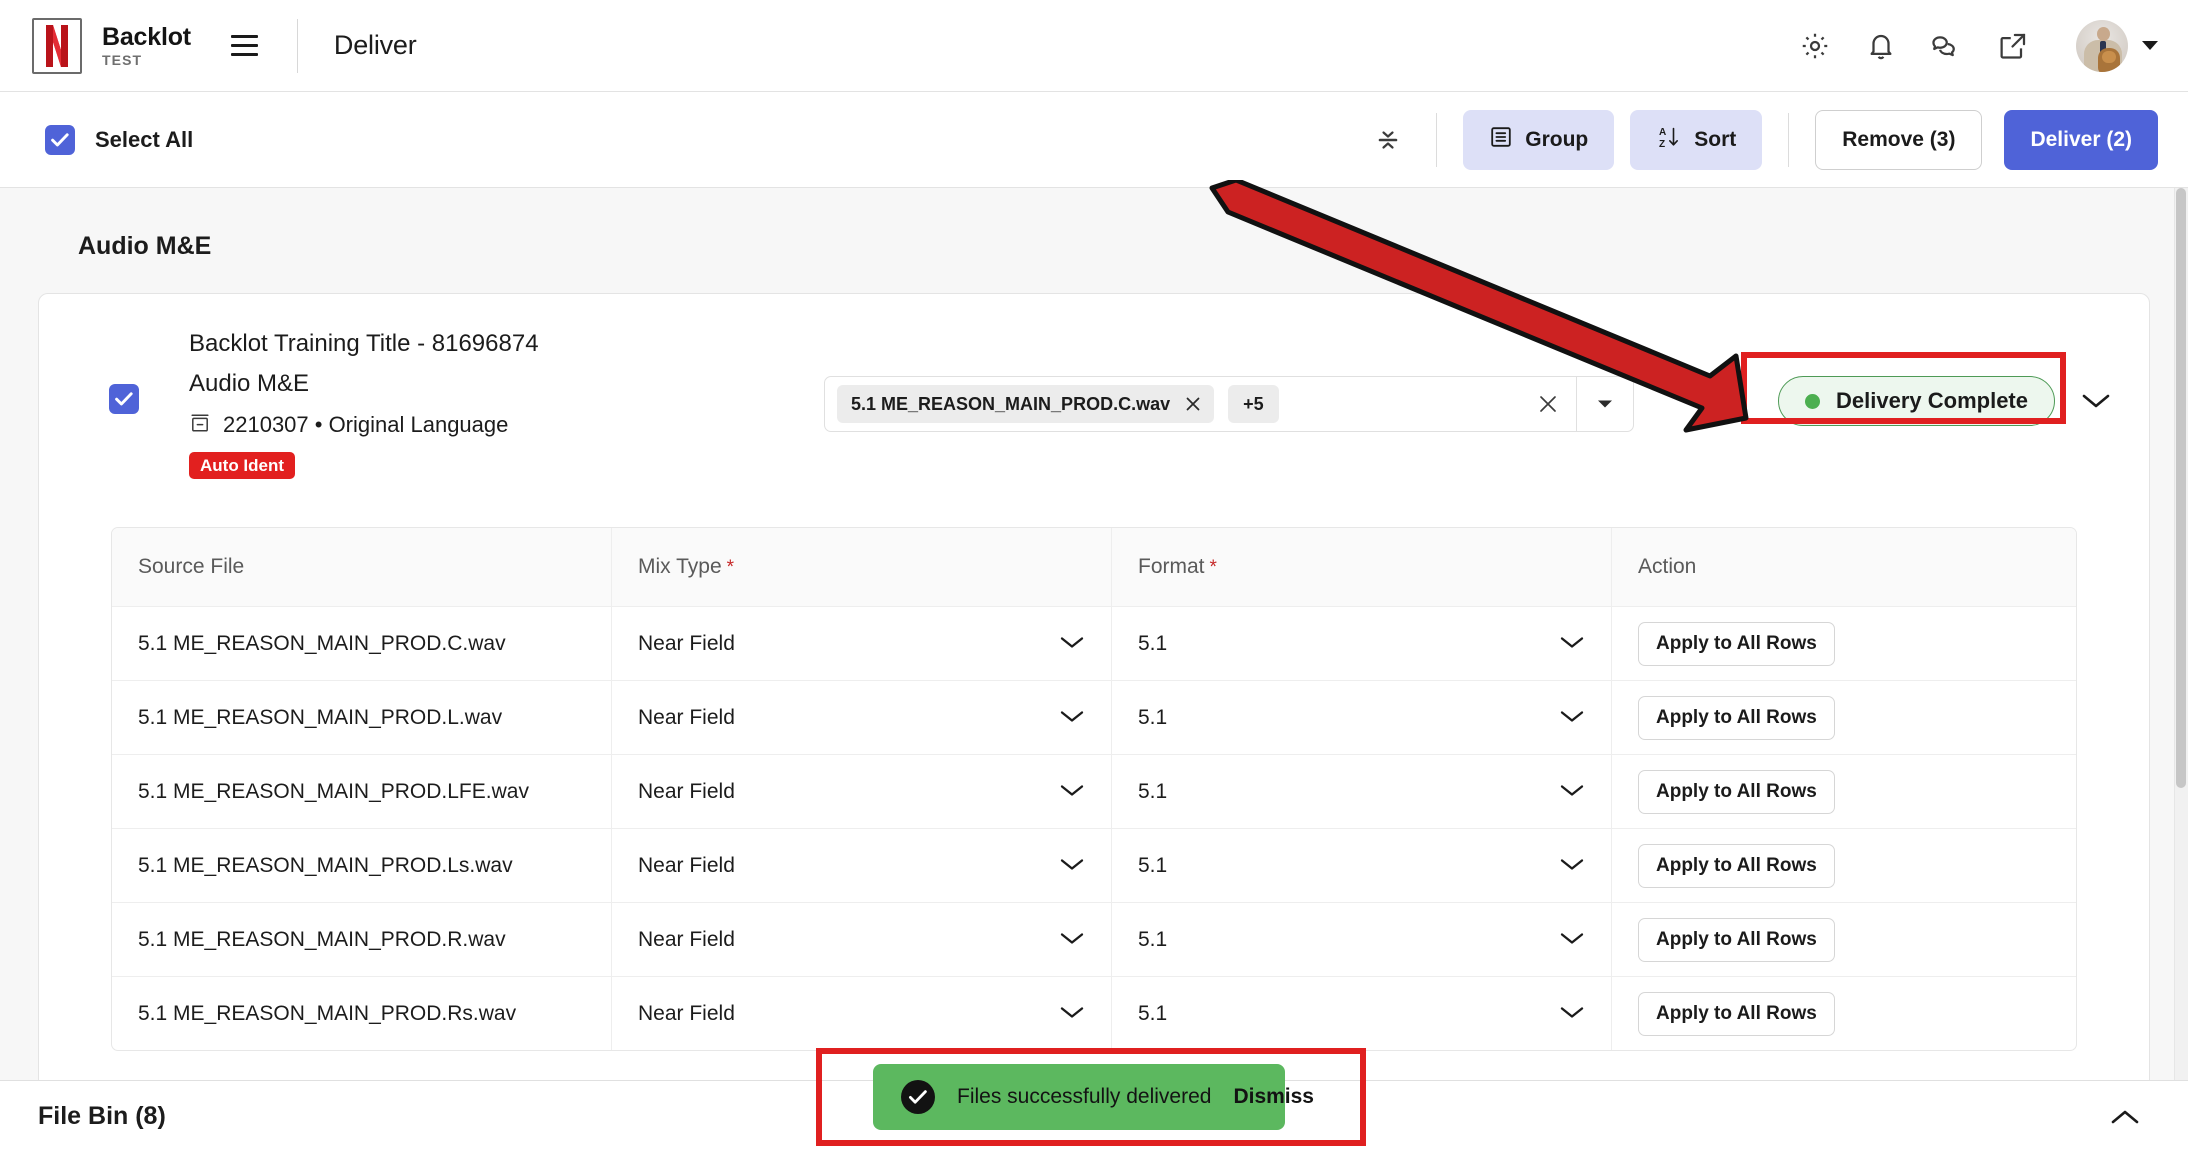  Describe the element at coordinates (1193, 404) in the screenshot. I see `close-icon` at that location.